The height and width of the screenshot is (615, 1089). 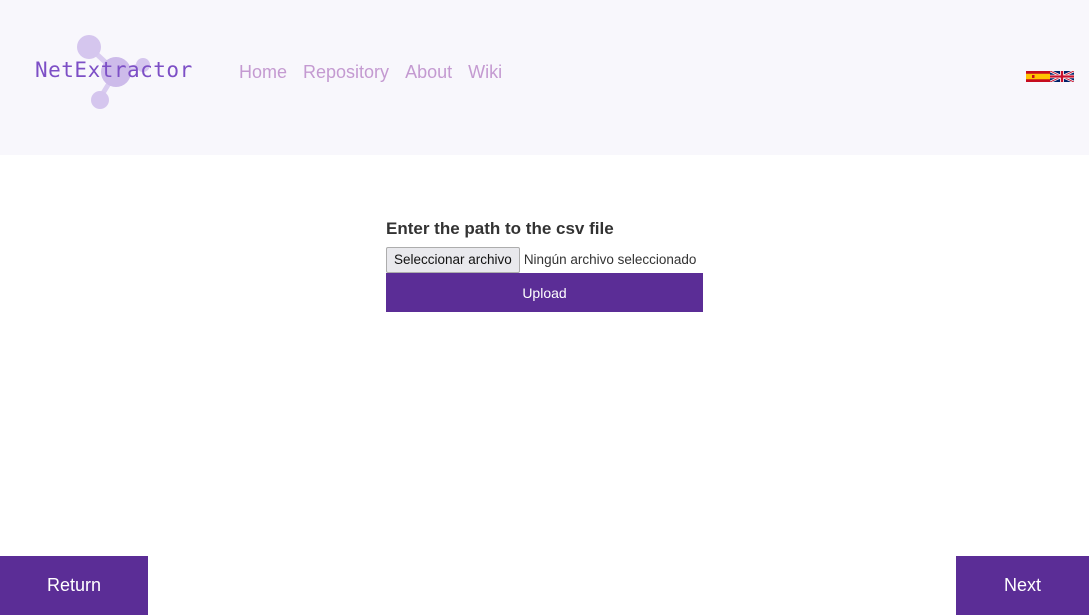 I want to click on nav-home: Home, so click(x=263, y=72).